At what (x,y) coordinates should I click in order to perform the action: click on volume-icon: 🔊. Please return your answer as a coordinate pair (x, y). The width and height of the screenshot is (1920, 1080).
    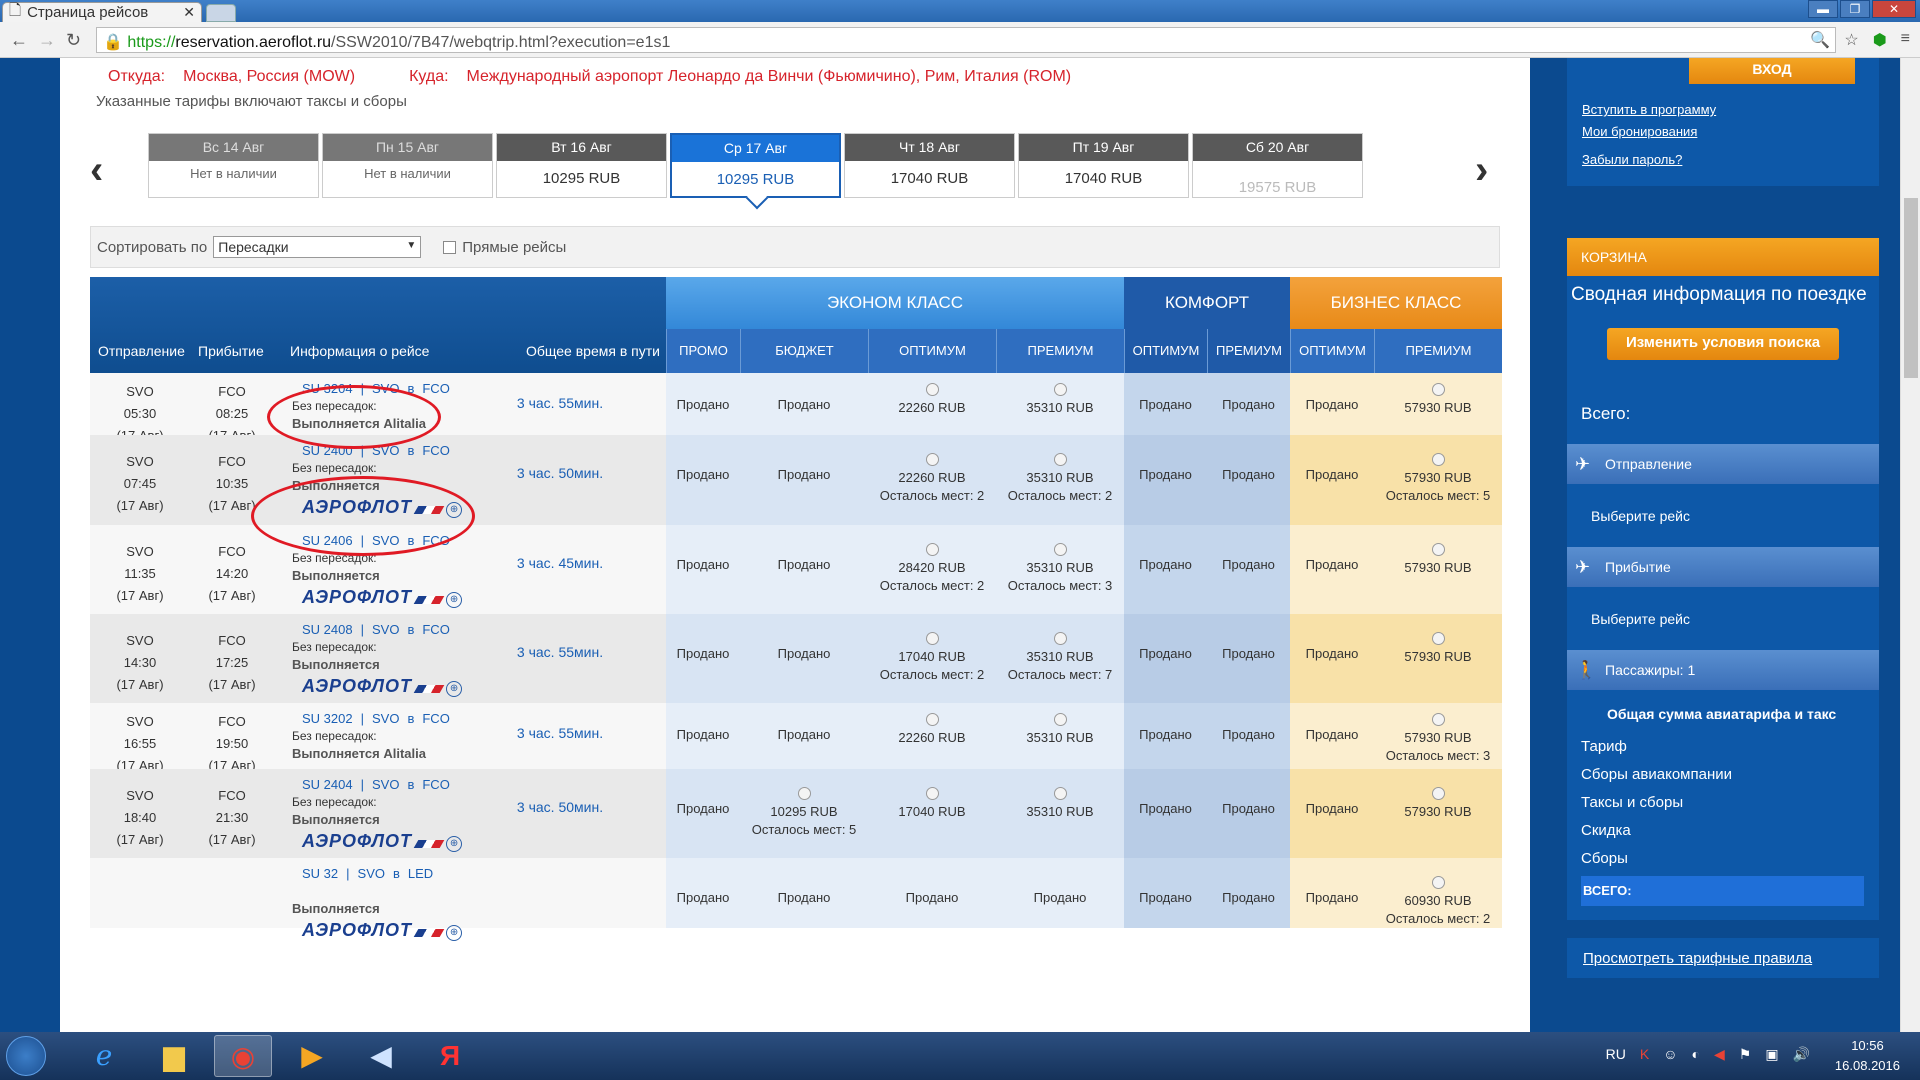
    Looking at the image, I should click on (1801, 1054).